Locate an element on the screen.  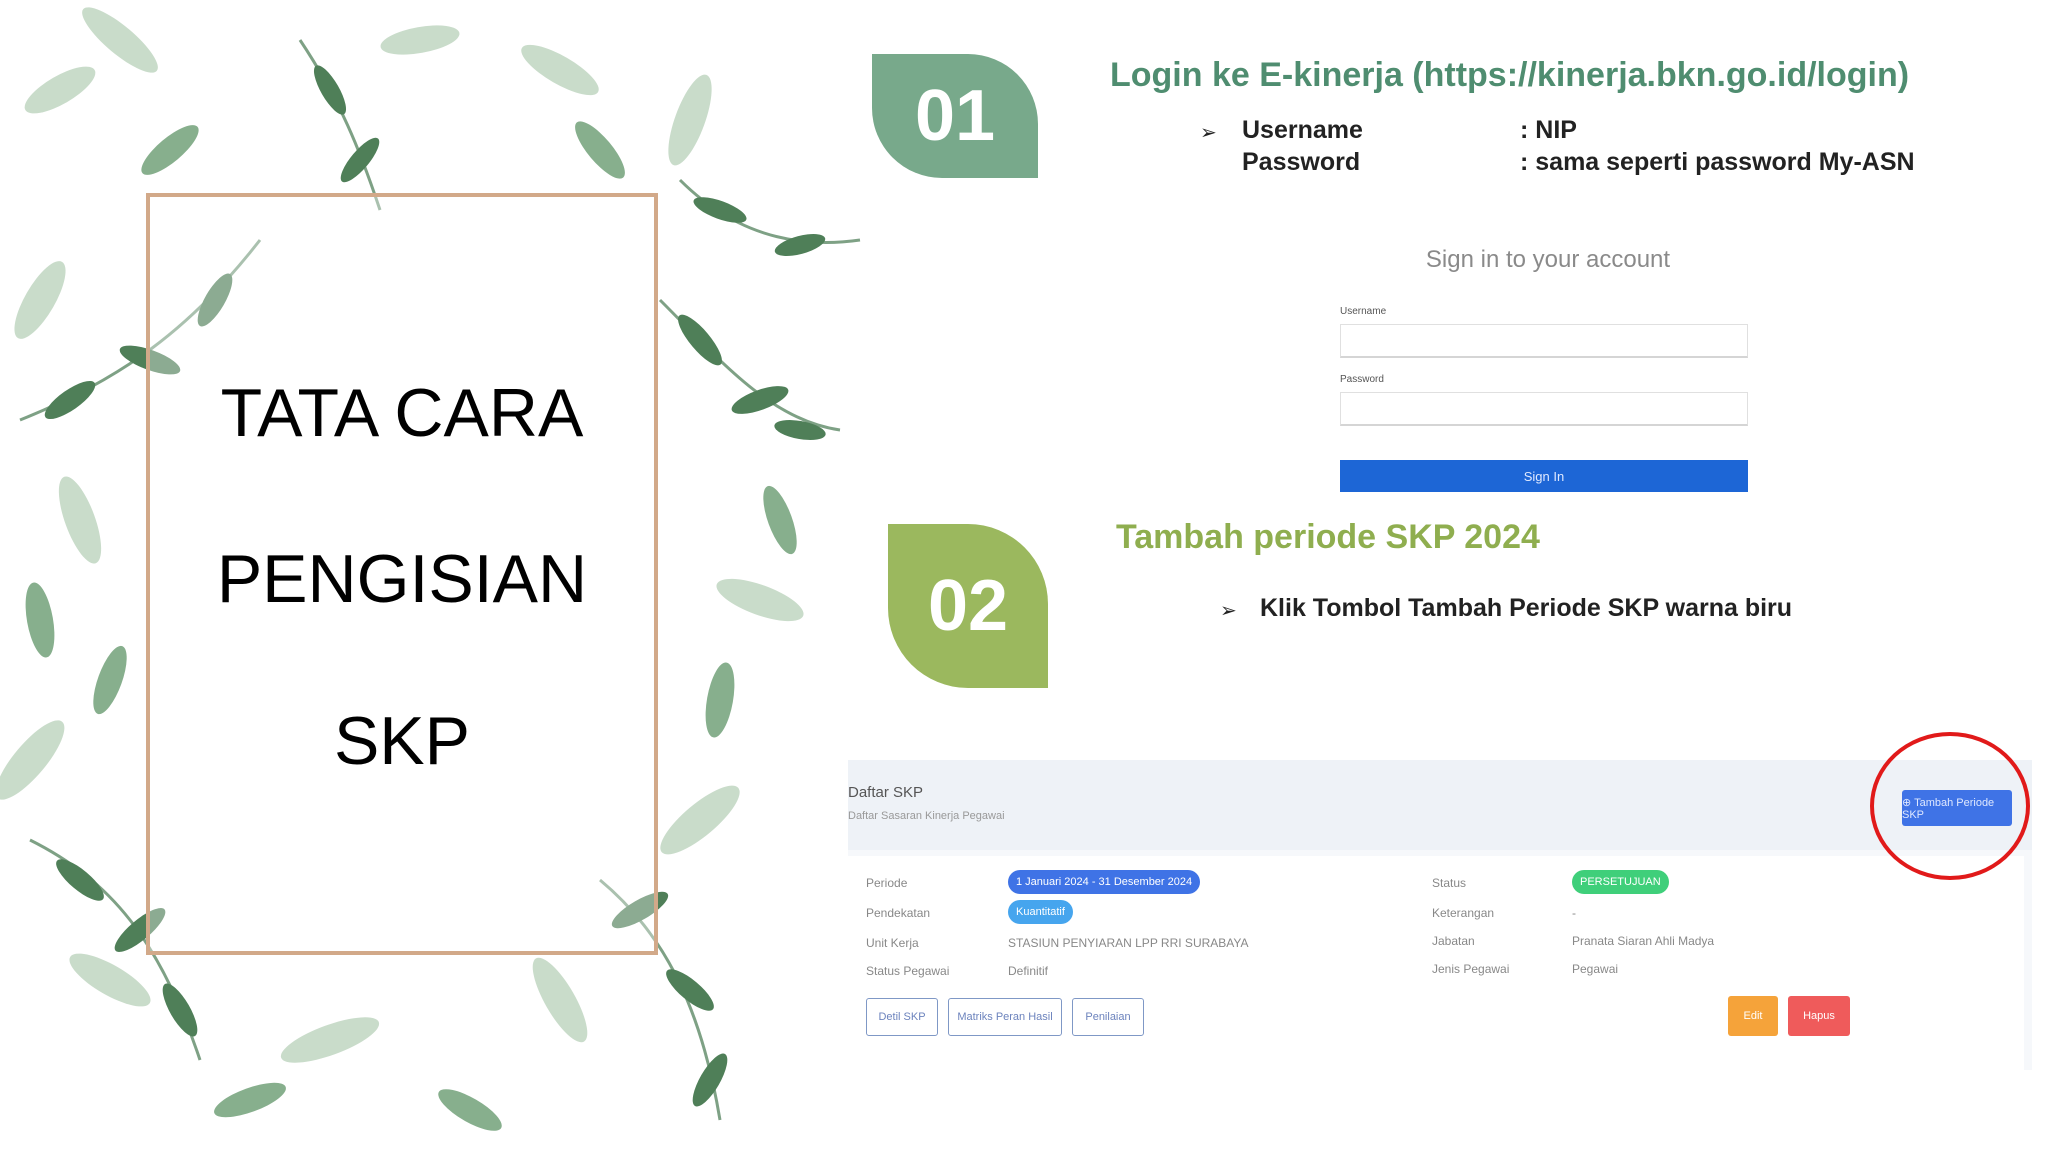
skp-label: Keterangan is located at coordinates (1463, 913).